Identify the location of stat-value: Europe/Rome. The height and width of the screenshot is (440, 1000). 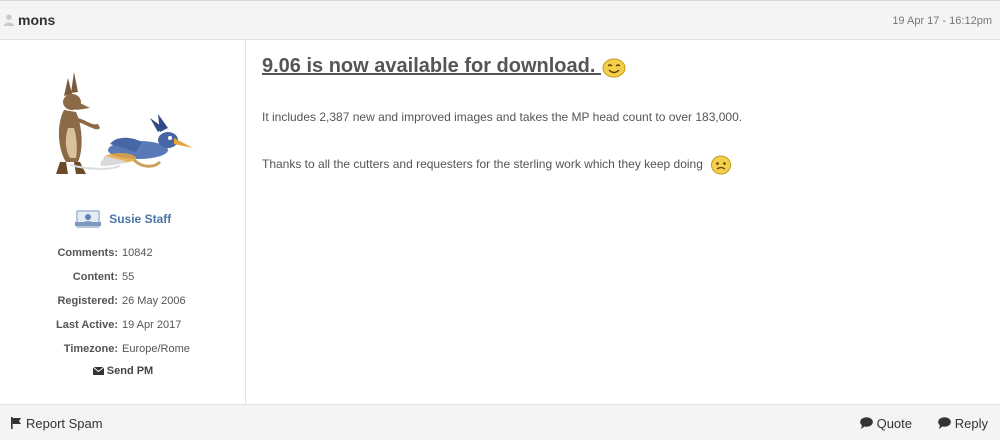
(156, 349).